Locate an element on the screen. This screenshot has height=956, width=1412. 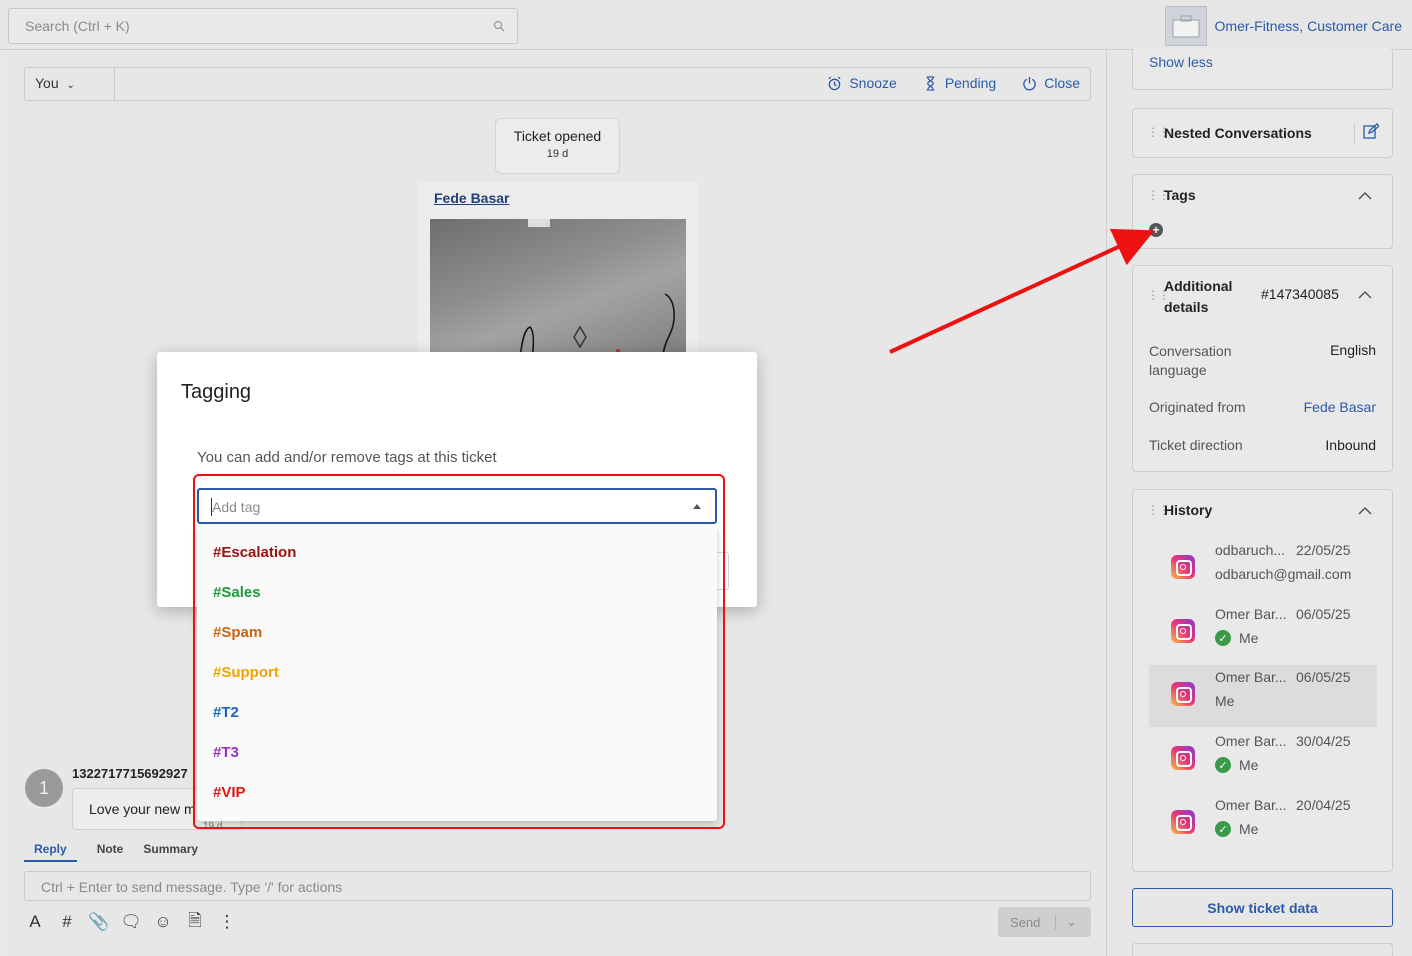
paperclip-icon: 📎 is located at coordinates (98, 922).